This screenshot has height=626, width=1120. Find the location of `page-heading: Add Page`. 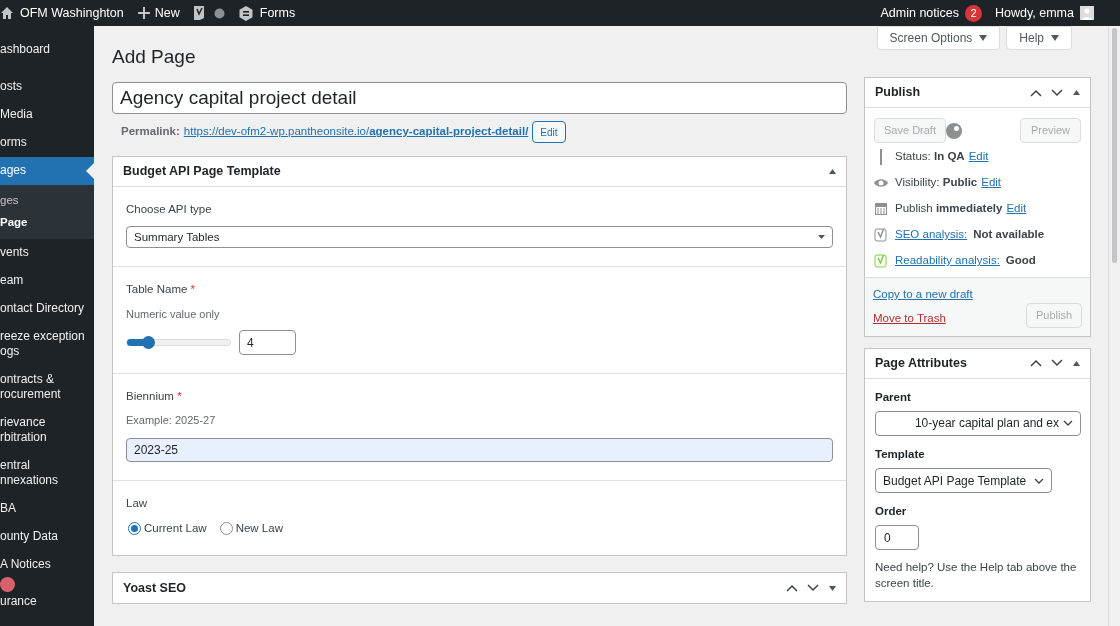

page-heading: Add Page is located at coordinates (154, 57).